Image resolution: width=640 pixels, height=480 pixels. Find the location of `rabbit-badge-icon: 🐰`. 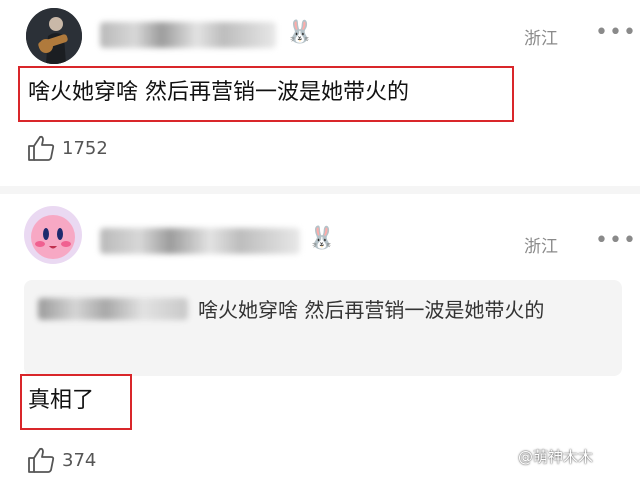

rabbit-badge-icon: 🐰 is located at coordinates (322, 238).